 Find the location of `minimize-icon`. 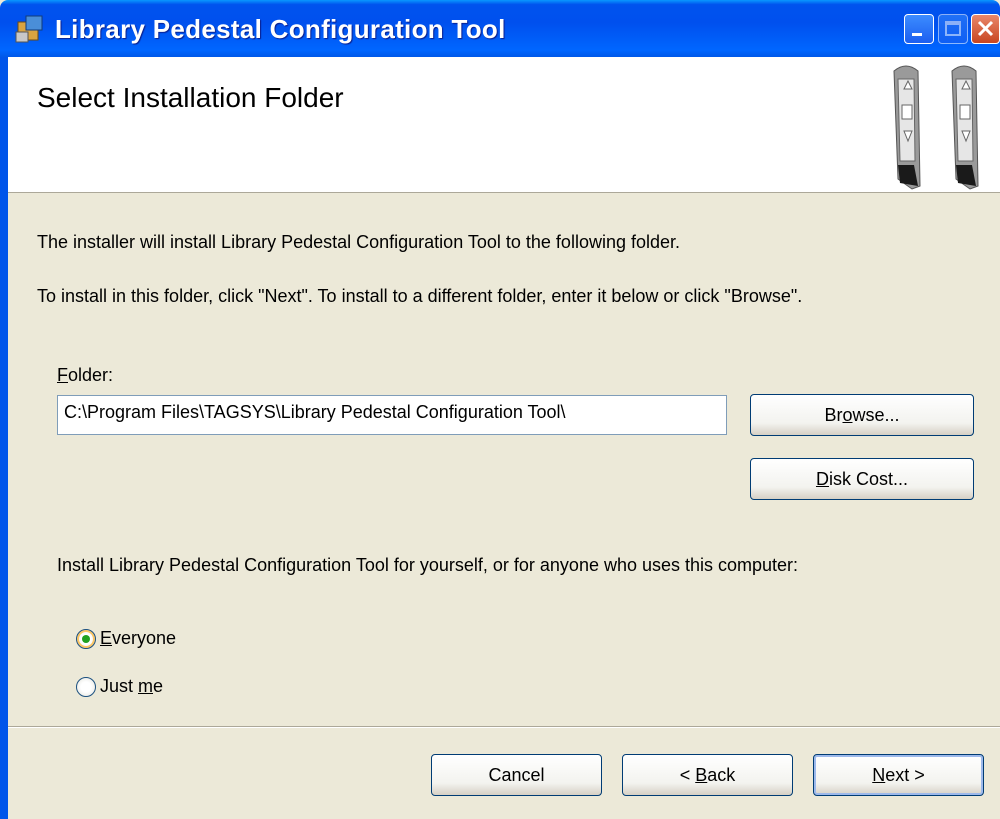

minimize-icon is located at coordinates (917, 34).